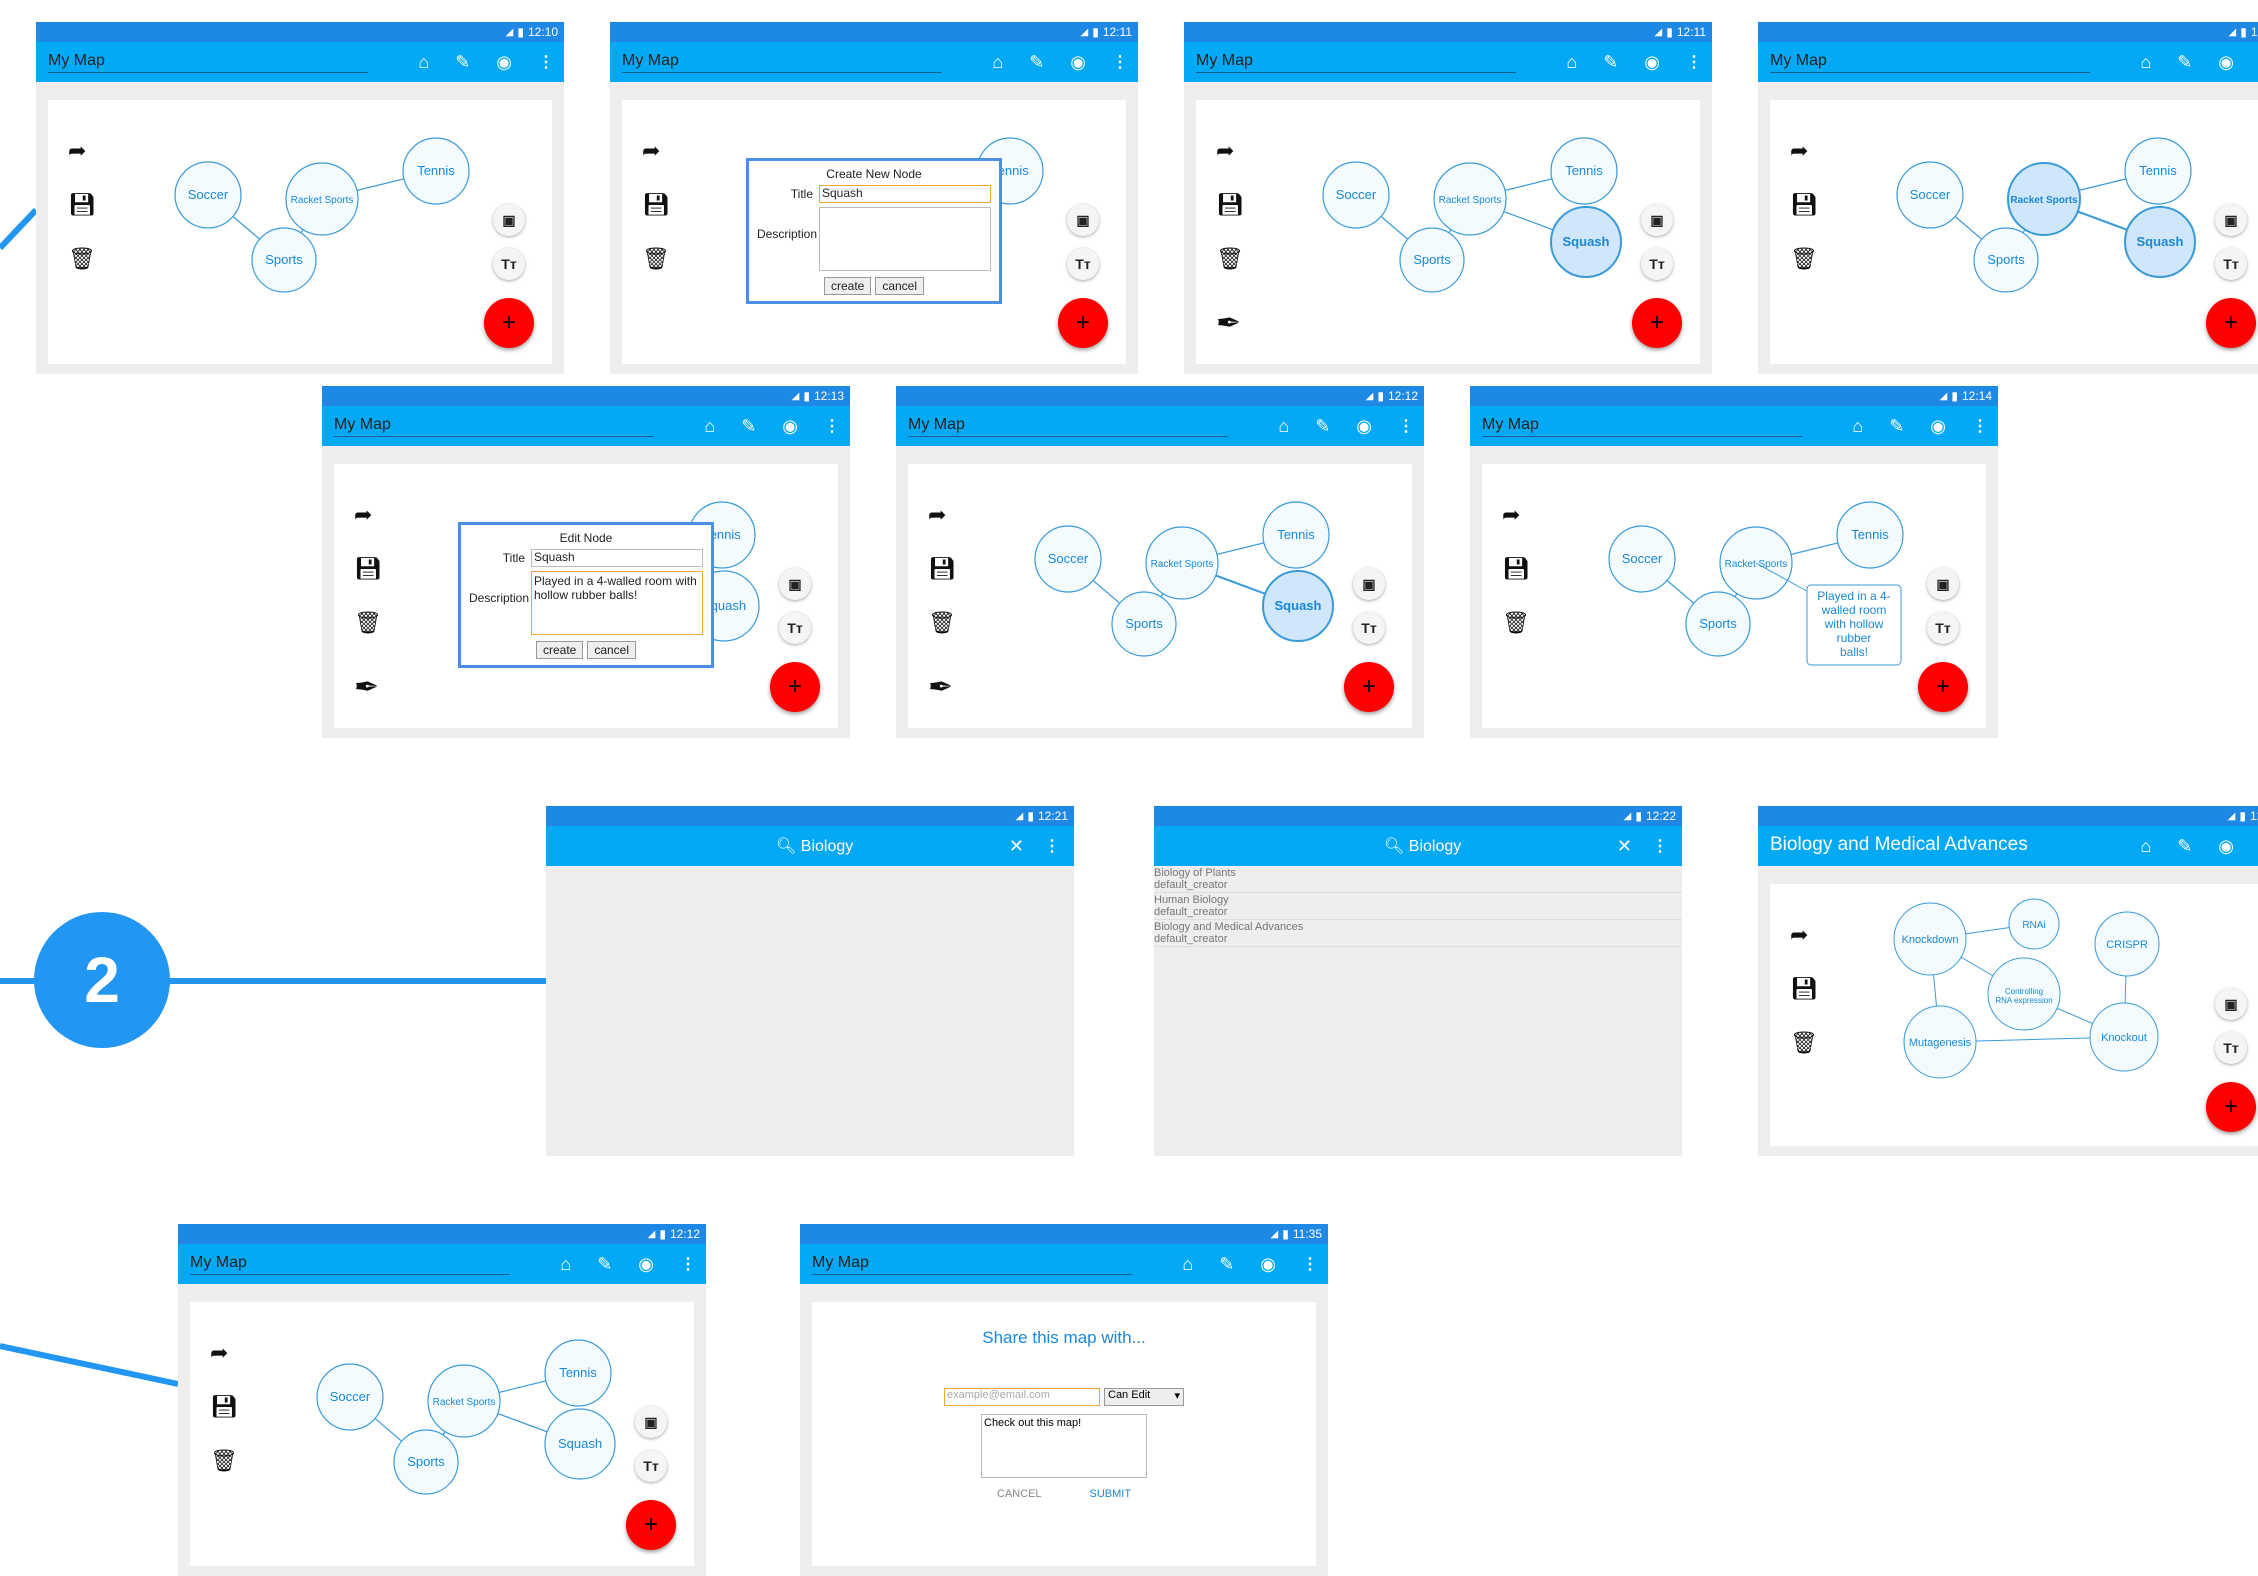 The width and height of the screenshot is (2258, 1576). What do you see at coordinates (2024, 994) in the screenshot?
I see `node-controlling: ControllingRNA expression` at bounding box center [2024, 994].